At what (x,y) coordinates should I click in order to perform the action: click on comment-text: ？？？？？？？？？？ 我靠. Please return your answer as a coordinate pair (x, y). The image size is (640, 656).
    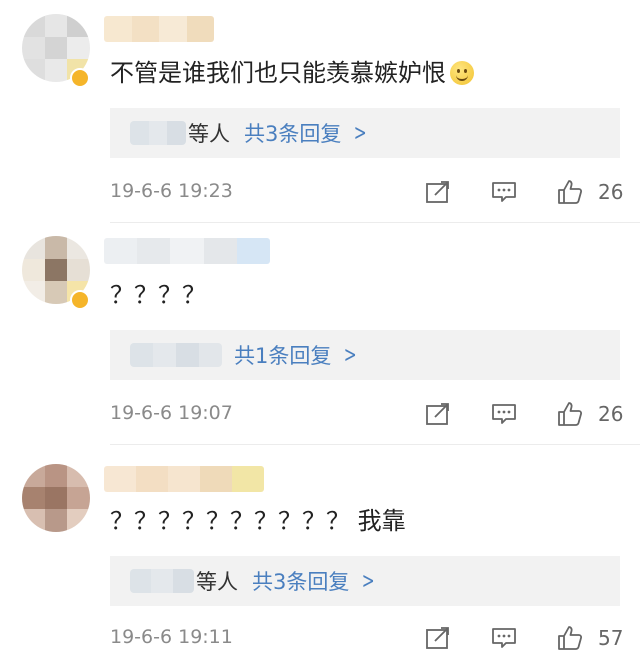
    Looking at the image, I should click on (258, 521).